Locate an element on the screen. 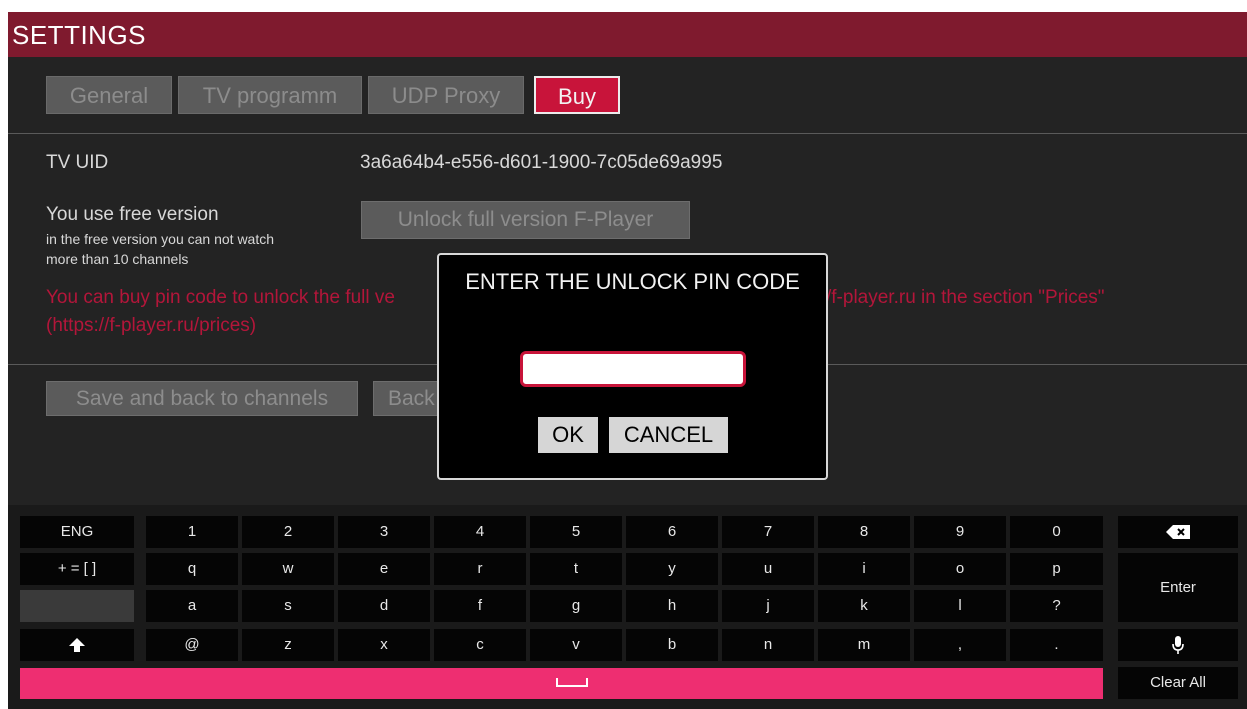 This screenshot has height=709, width=1247. key-d: d is located at coordinates (384, 606).